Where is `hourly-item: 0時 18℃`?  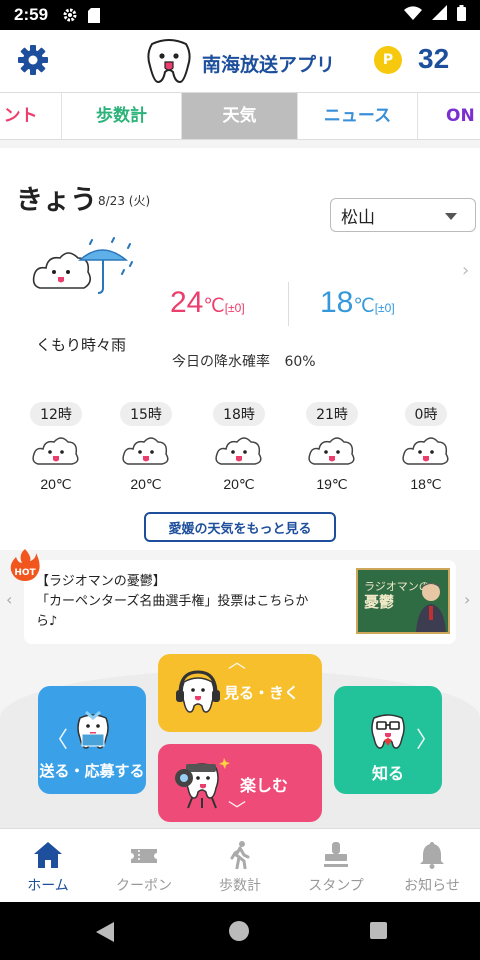
hourly-item: 0時 18℃ is located at coordinates (426, 447).